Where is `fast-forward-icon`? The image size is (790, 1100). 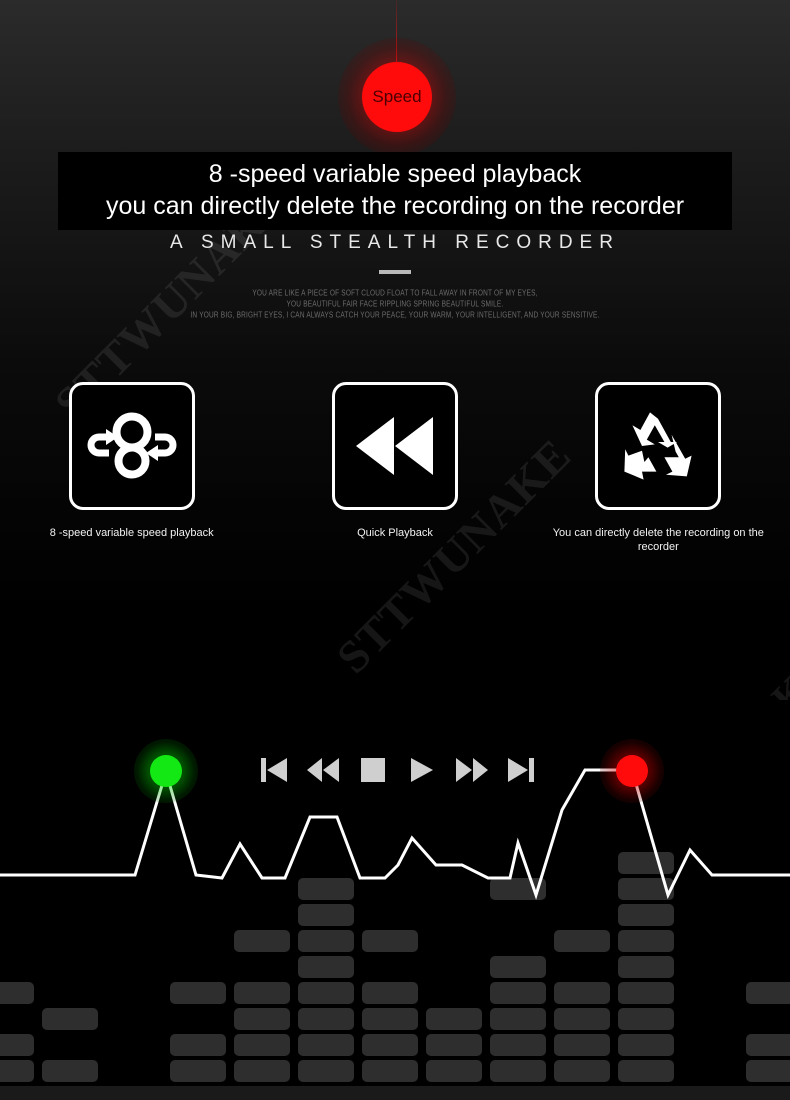
fast-forward-icon is located at coordinates (471, 770).